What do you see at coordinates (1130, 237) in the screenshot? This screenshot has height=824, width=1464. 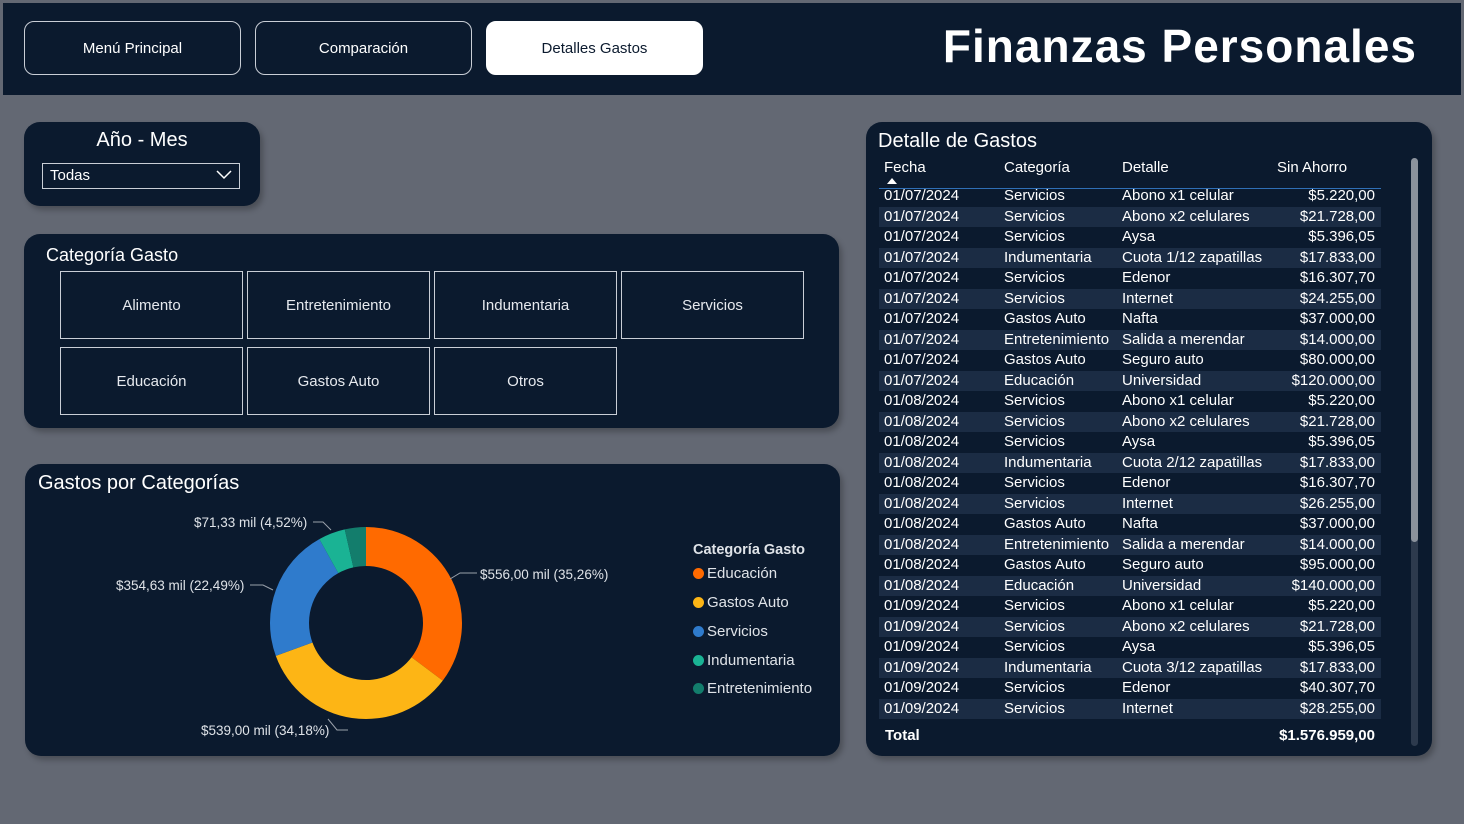 I see `table-row: 01/07/2024 Servicios Aysa $5.396,05` at bounding box center [1130, 237].